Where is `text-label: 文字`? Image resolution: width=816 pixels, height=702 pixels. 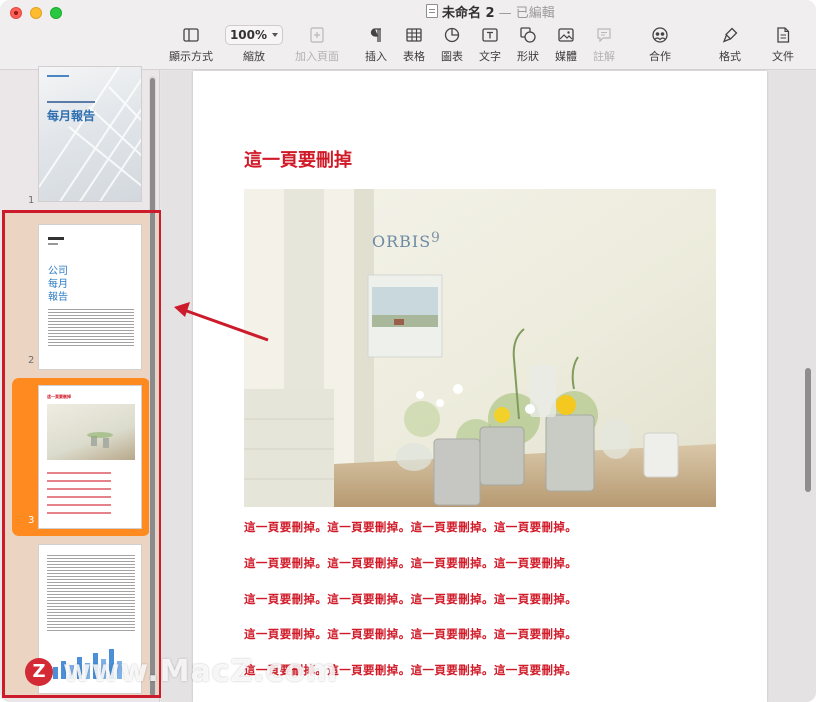
text-label: 文字 is located at coordinates (490, 56).